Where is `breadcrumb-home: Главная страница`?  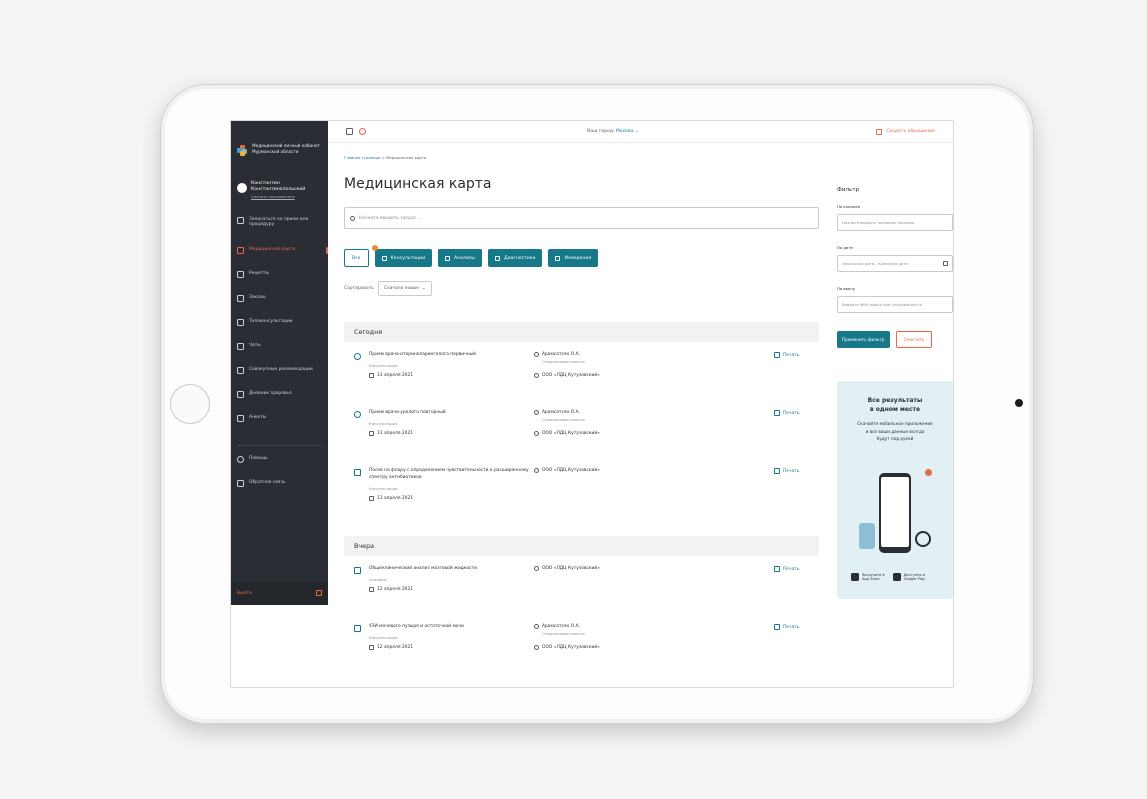 breadcrumb-home: Главная страница is located at coordinates (362, 157).